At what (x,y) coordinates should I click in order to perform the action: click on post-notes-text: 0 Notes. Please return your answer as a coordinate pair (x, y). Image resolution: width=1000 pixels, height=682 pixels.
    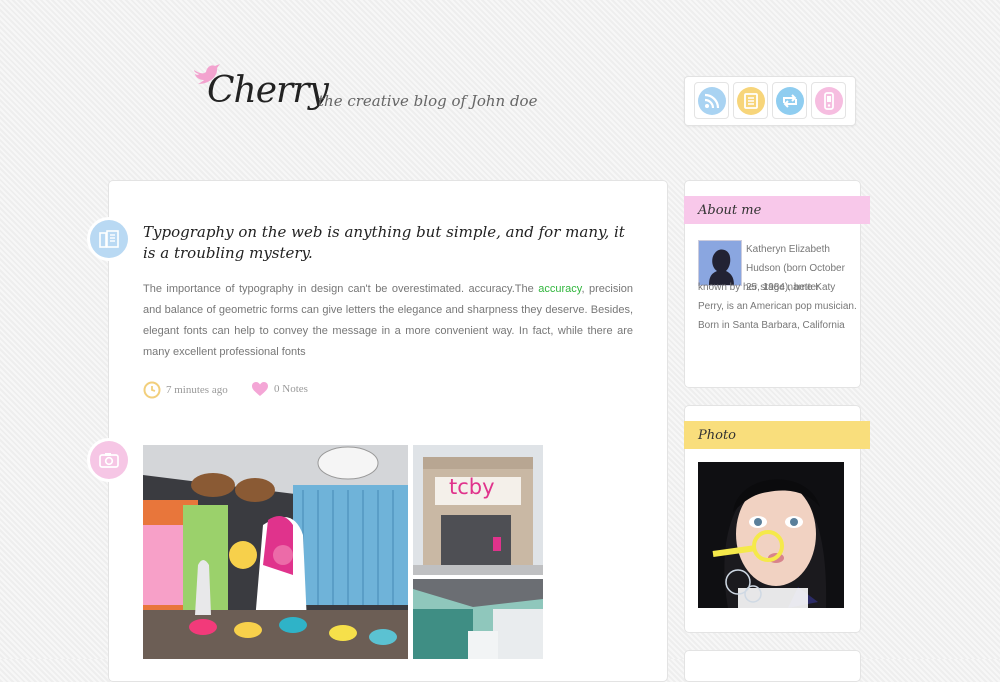
    Looking at the image, I should click on (291, 389).